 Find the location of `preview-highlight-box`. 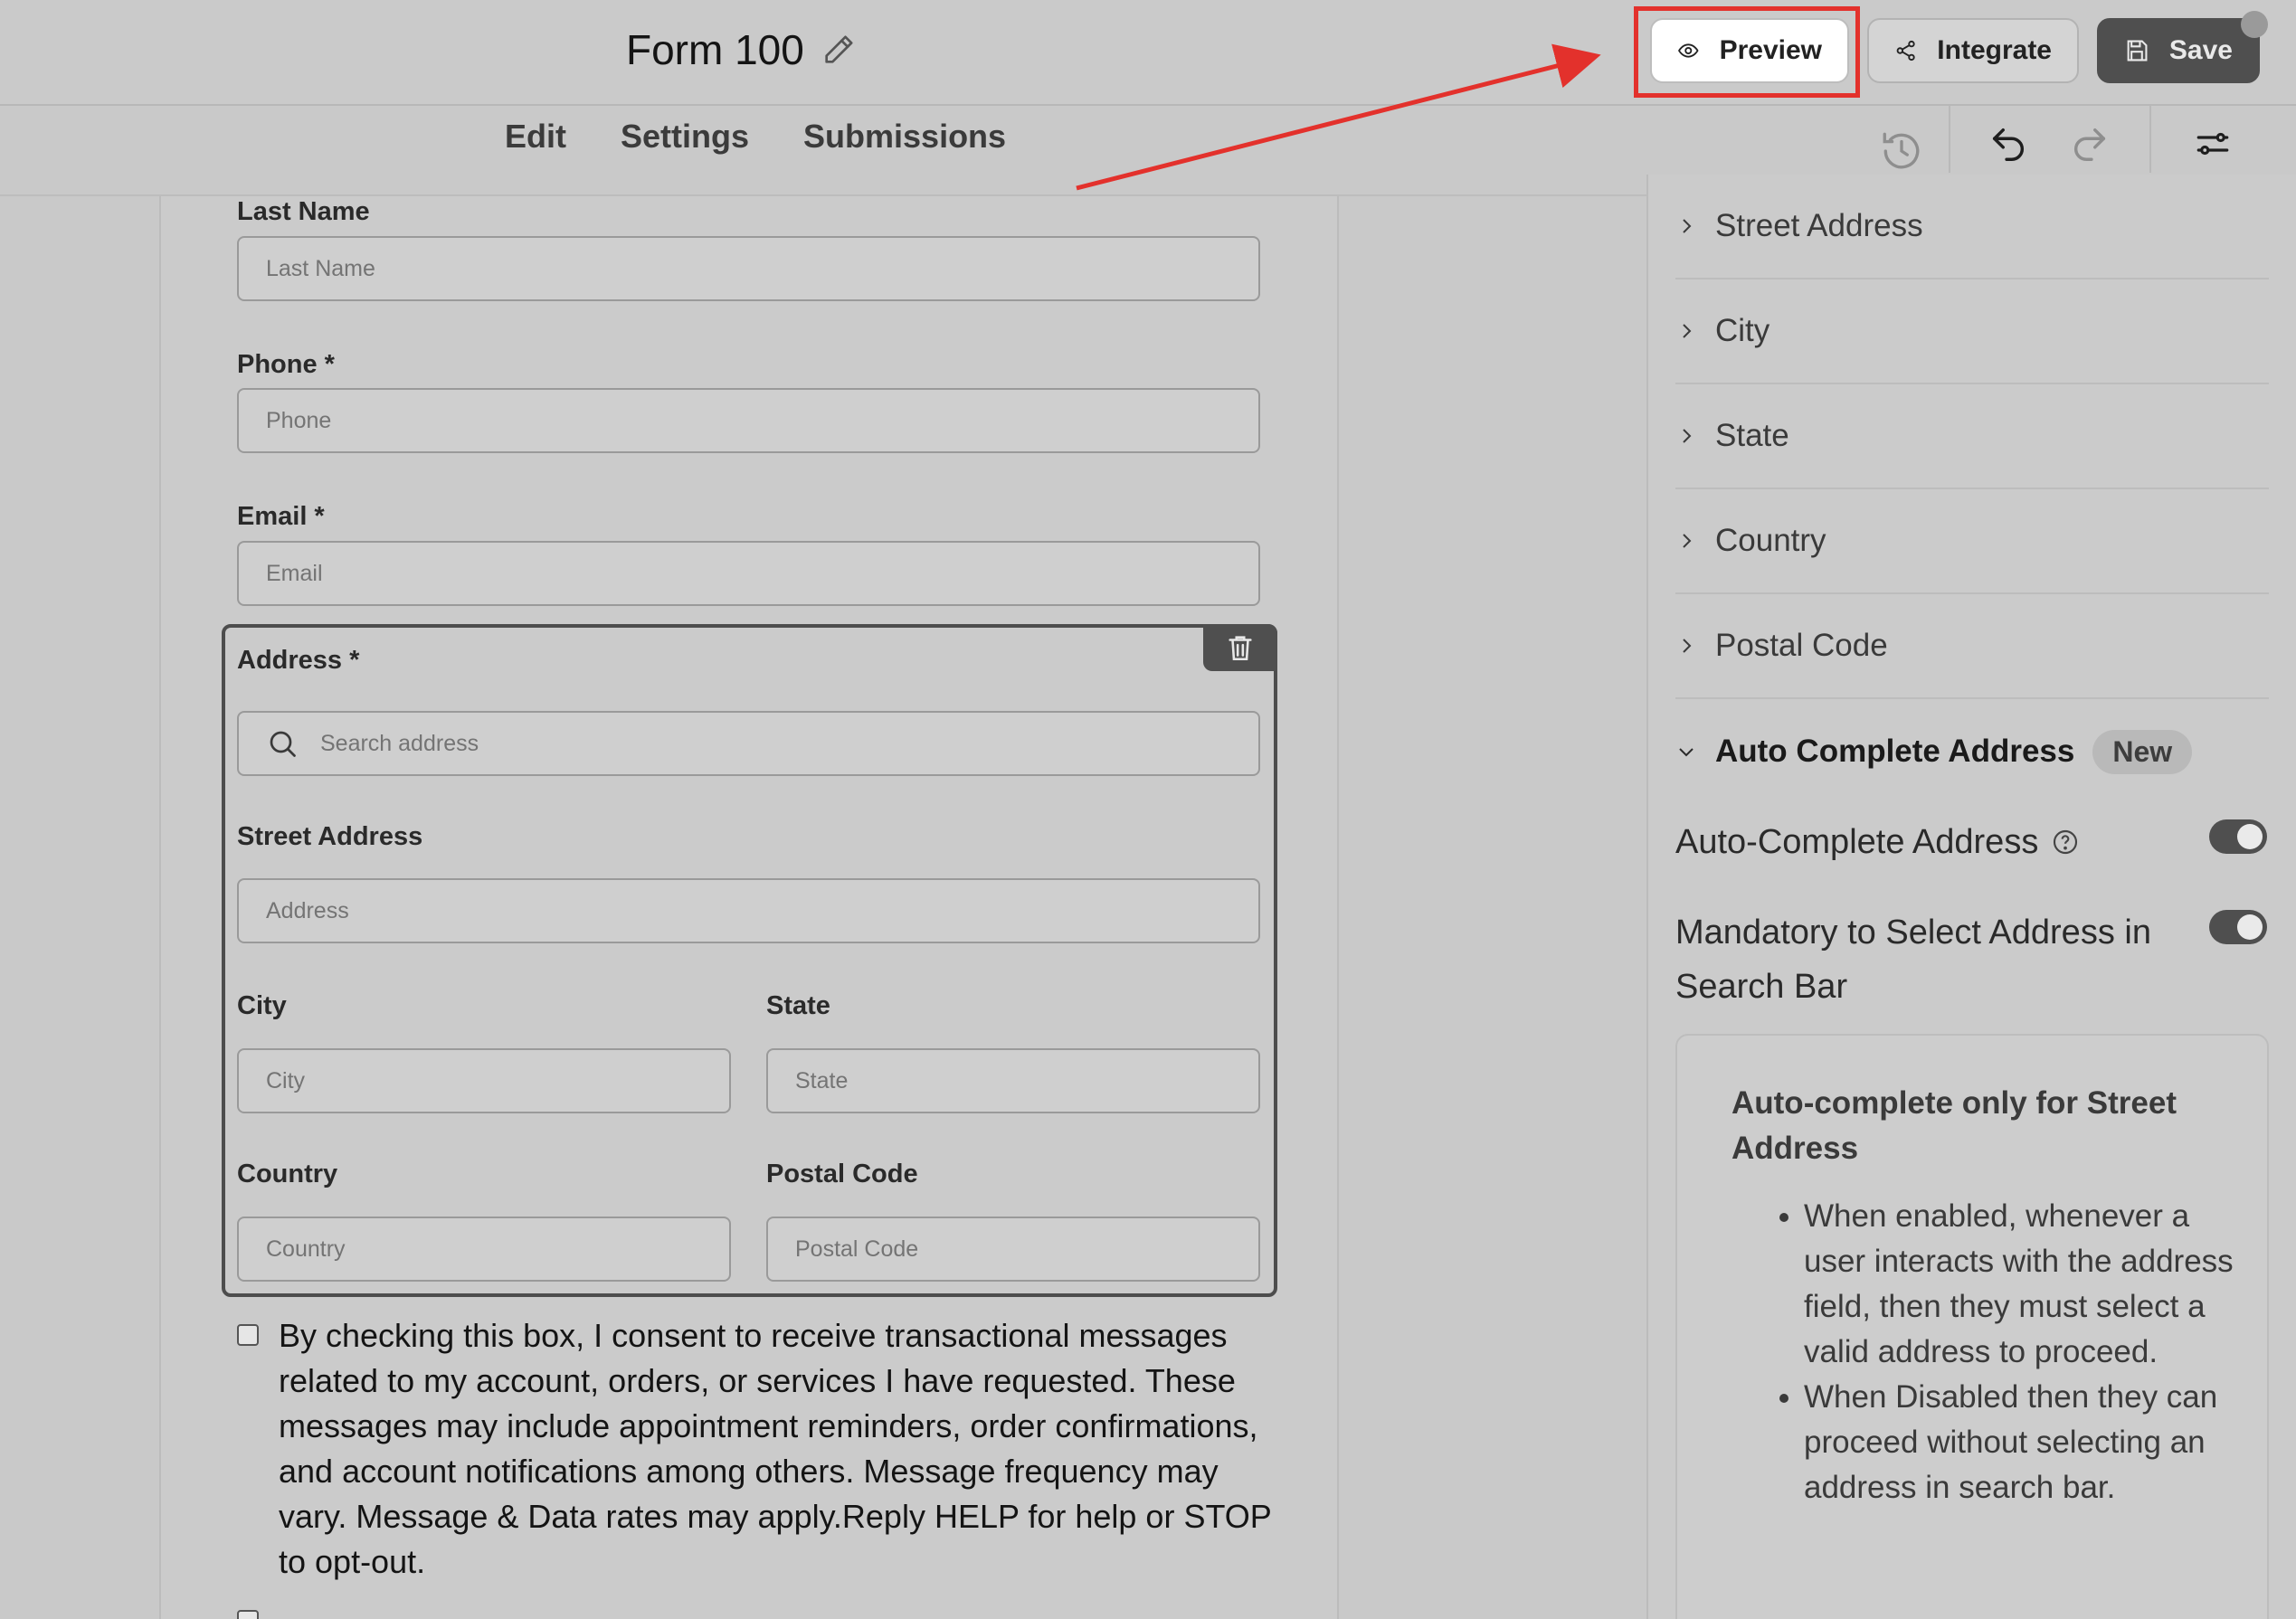

preview-highlight-box is located at coordinates (1747, 52).